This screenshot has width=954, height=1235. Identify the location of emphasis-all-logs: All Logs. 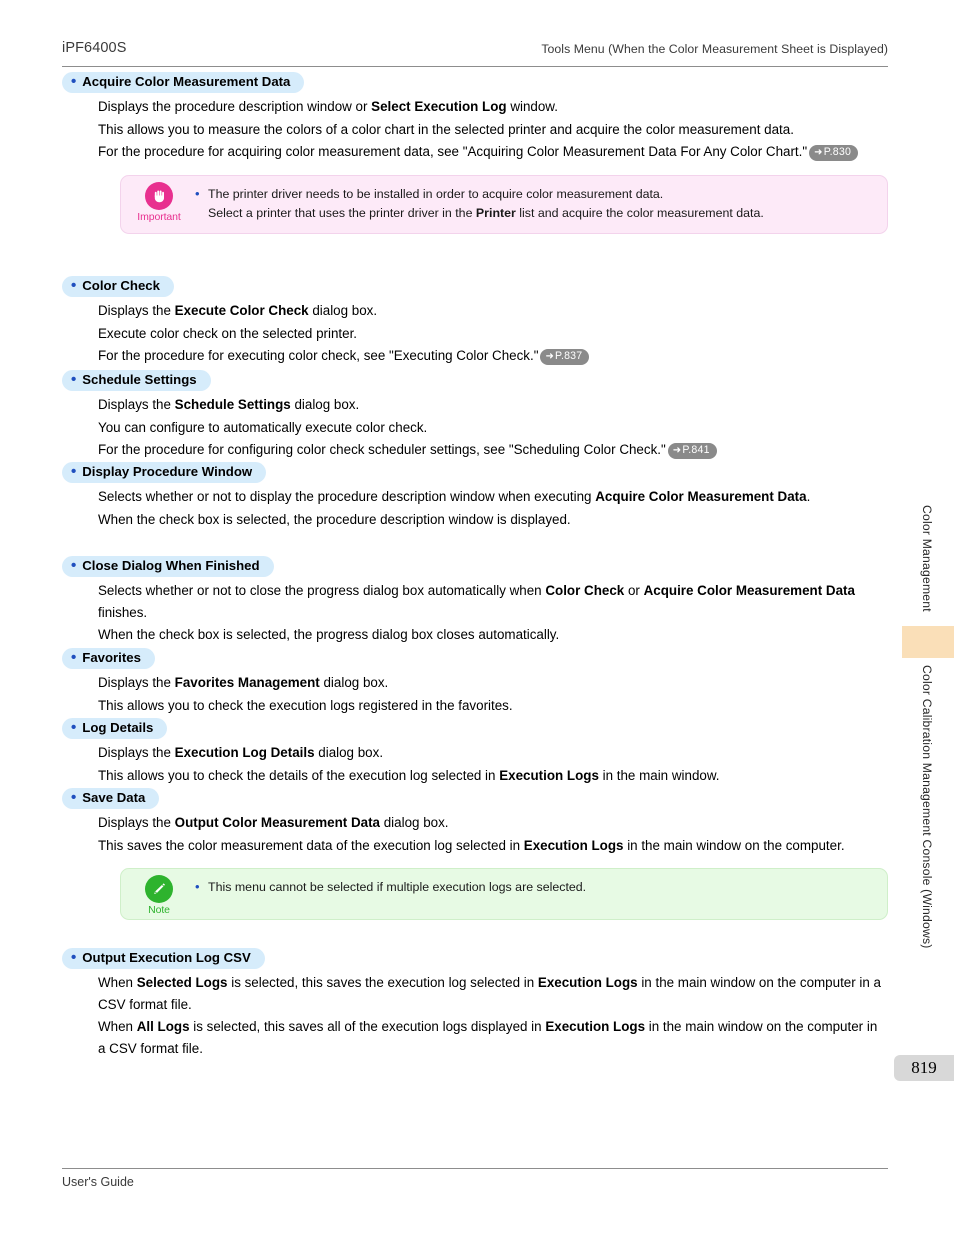
(163, 1026).